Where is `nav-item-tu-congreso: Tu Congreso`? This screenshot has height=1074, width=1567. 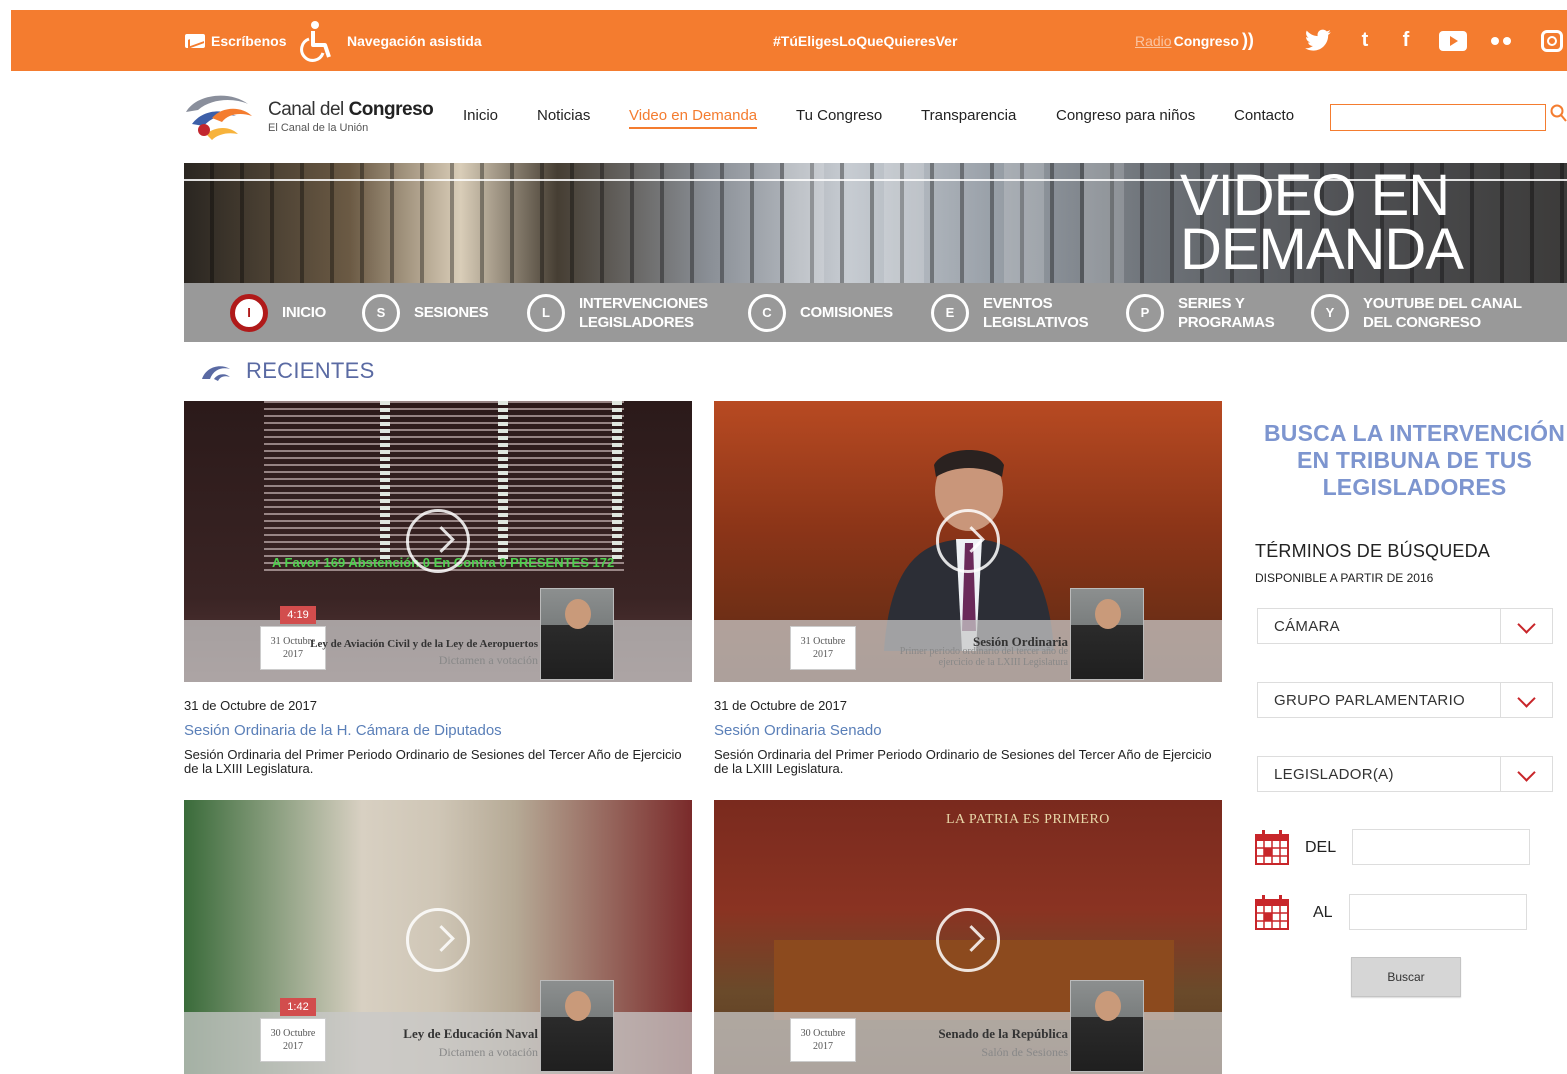
nav-item-tu-congreso: Tu Congreso is located at coordinates (839, 115).